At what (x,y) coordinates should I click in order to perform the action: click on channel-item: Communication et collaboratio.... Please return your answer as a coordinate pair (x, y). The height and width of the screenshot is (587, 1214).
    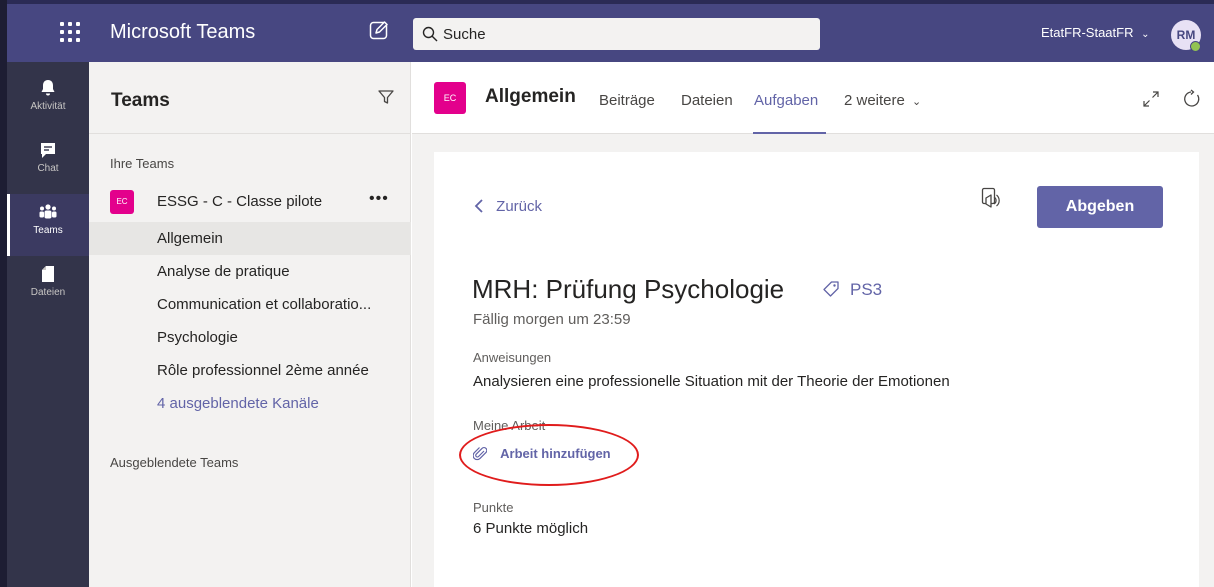
    Looking at the image, I should click on (250, 304).